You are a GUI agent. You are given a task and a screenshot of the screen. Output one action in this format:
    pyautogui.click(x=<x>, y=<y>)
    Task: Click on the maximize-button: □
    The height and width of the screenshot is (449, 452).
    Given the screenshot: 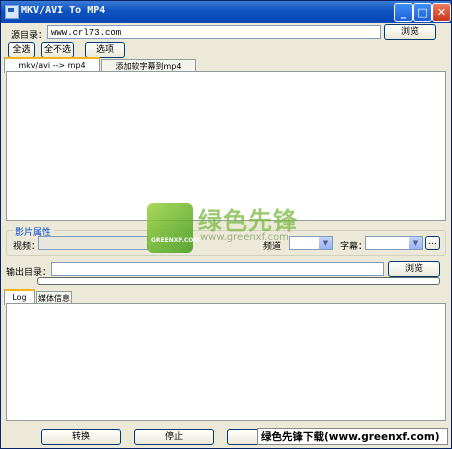 What is the action you would take?
    pyautogui.click(x=422, y=12)
    